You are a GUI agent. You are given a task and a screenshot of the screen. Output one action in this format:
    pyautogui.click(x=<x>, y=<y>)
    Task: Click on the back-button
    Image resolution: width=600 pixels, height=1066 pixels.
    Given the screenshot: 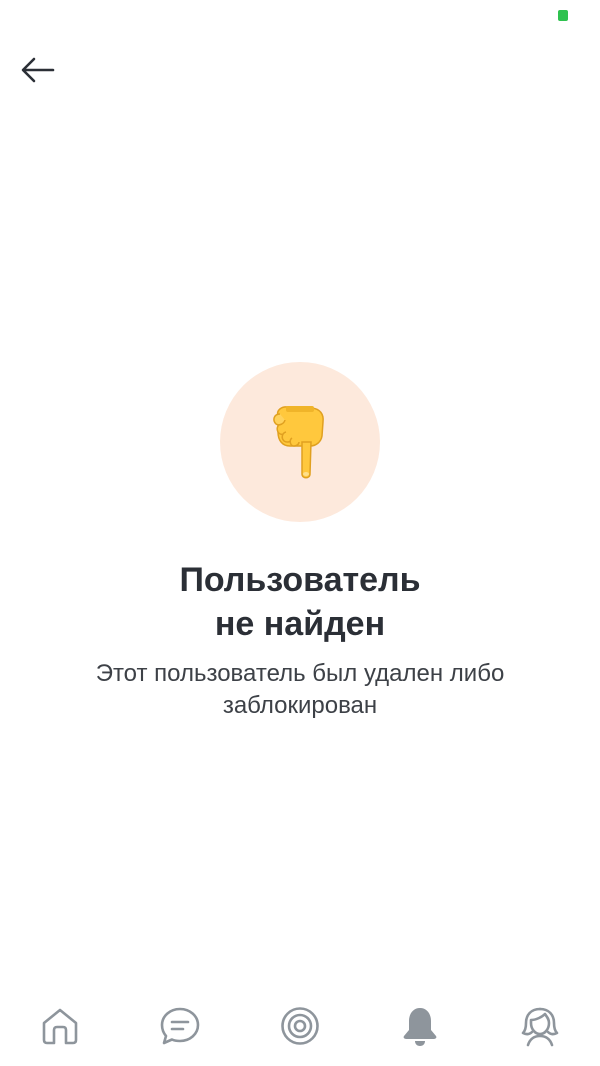 What is the action you would take?
    pyautogui.click(x=38, y=70)
    